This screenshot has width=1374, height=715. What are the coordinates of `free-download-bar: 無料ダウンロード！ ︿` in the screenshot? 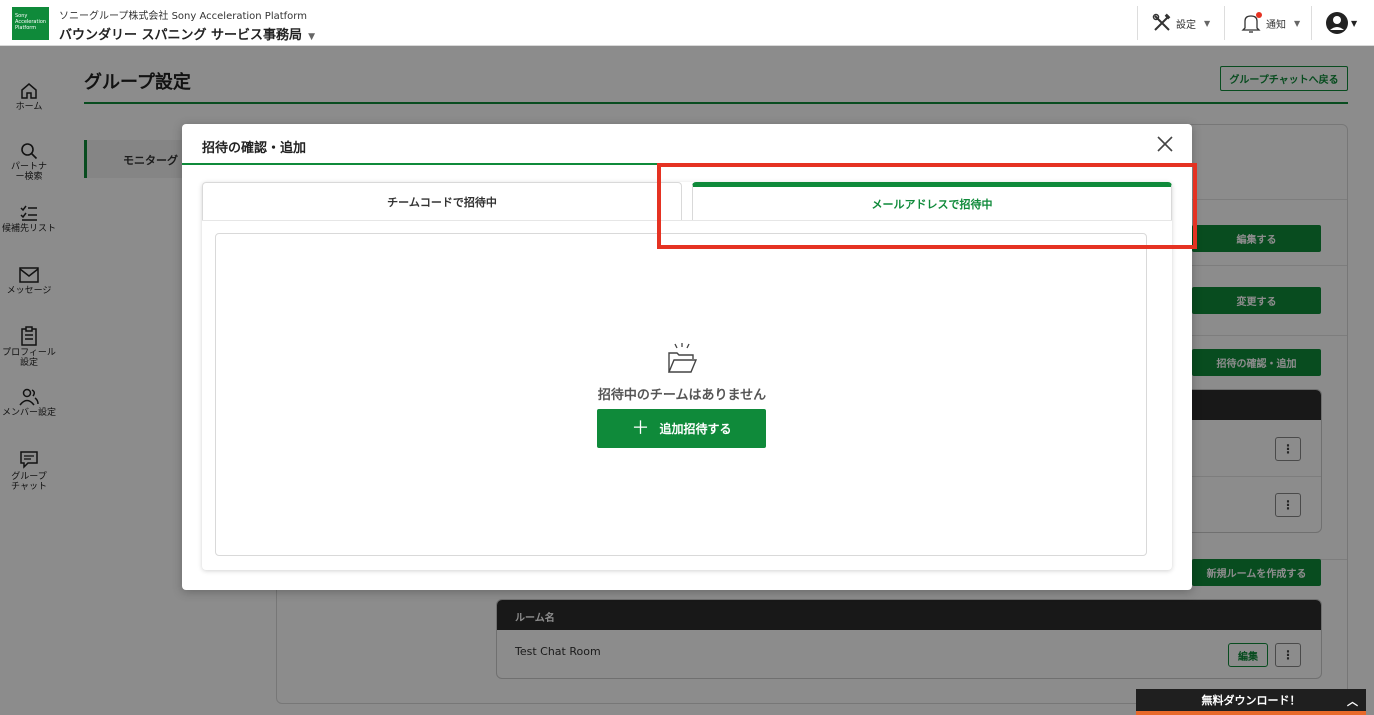 It's located at (1251, 702).